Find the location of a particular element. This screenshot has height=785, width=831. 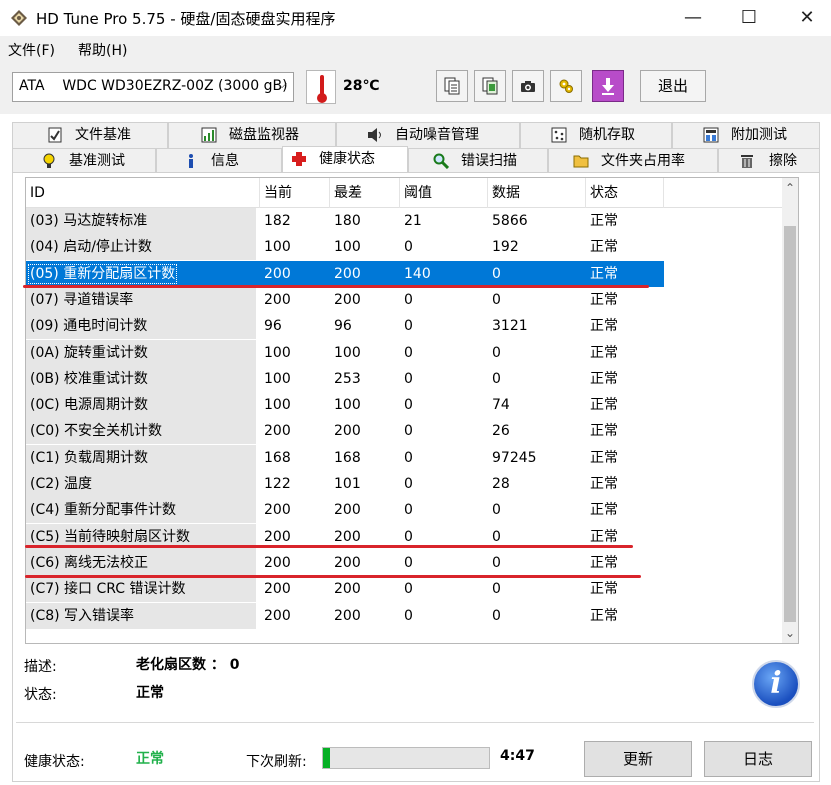

highlight-underline is located at coordinates (336, 286).